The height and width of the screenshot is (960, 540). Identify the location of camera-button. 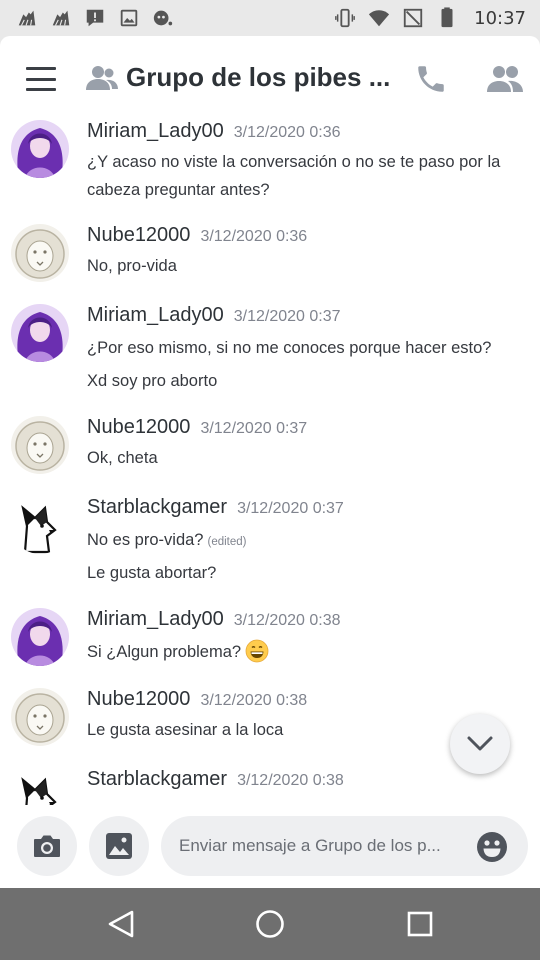
(47, 846).